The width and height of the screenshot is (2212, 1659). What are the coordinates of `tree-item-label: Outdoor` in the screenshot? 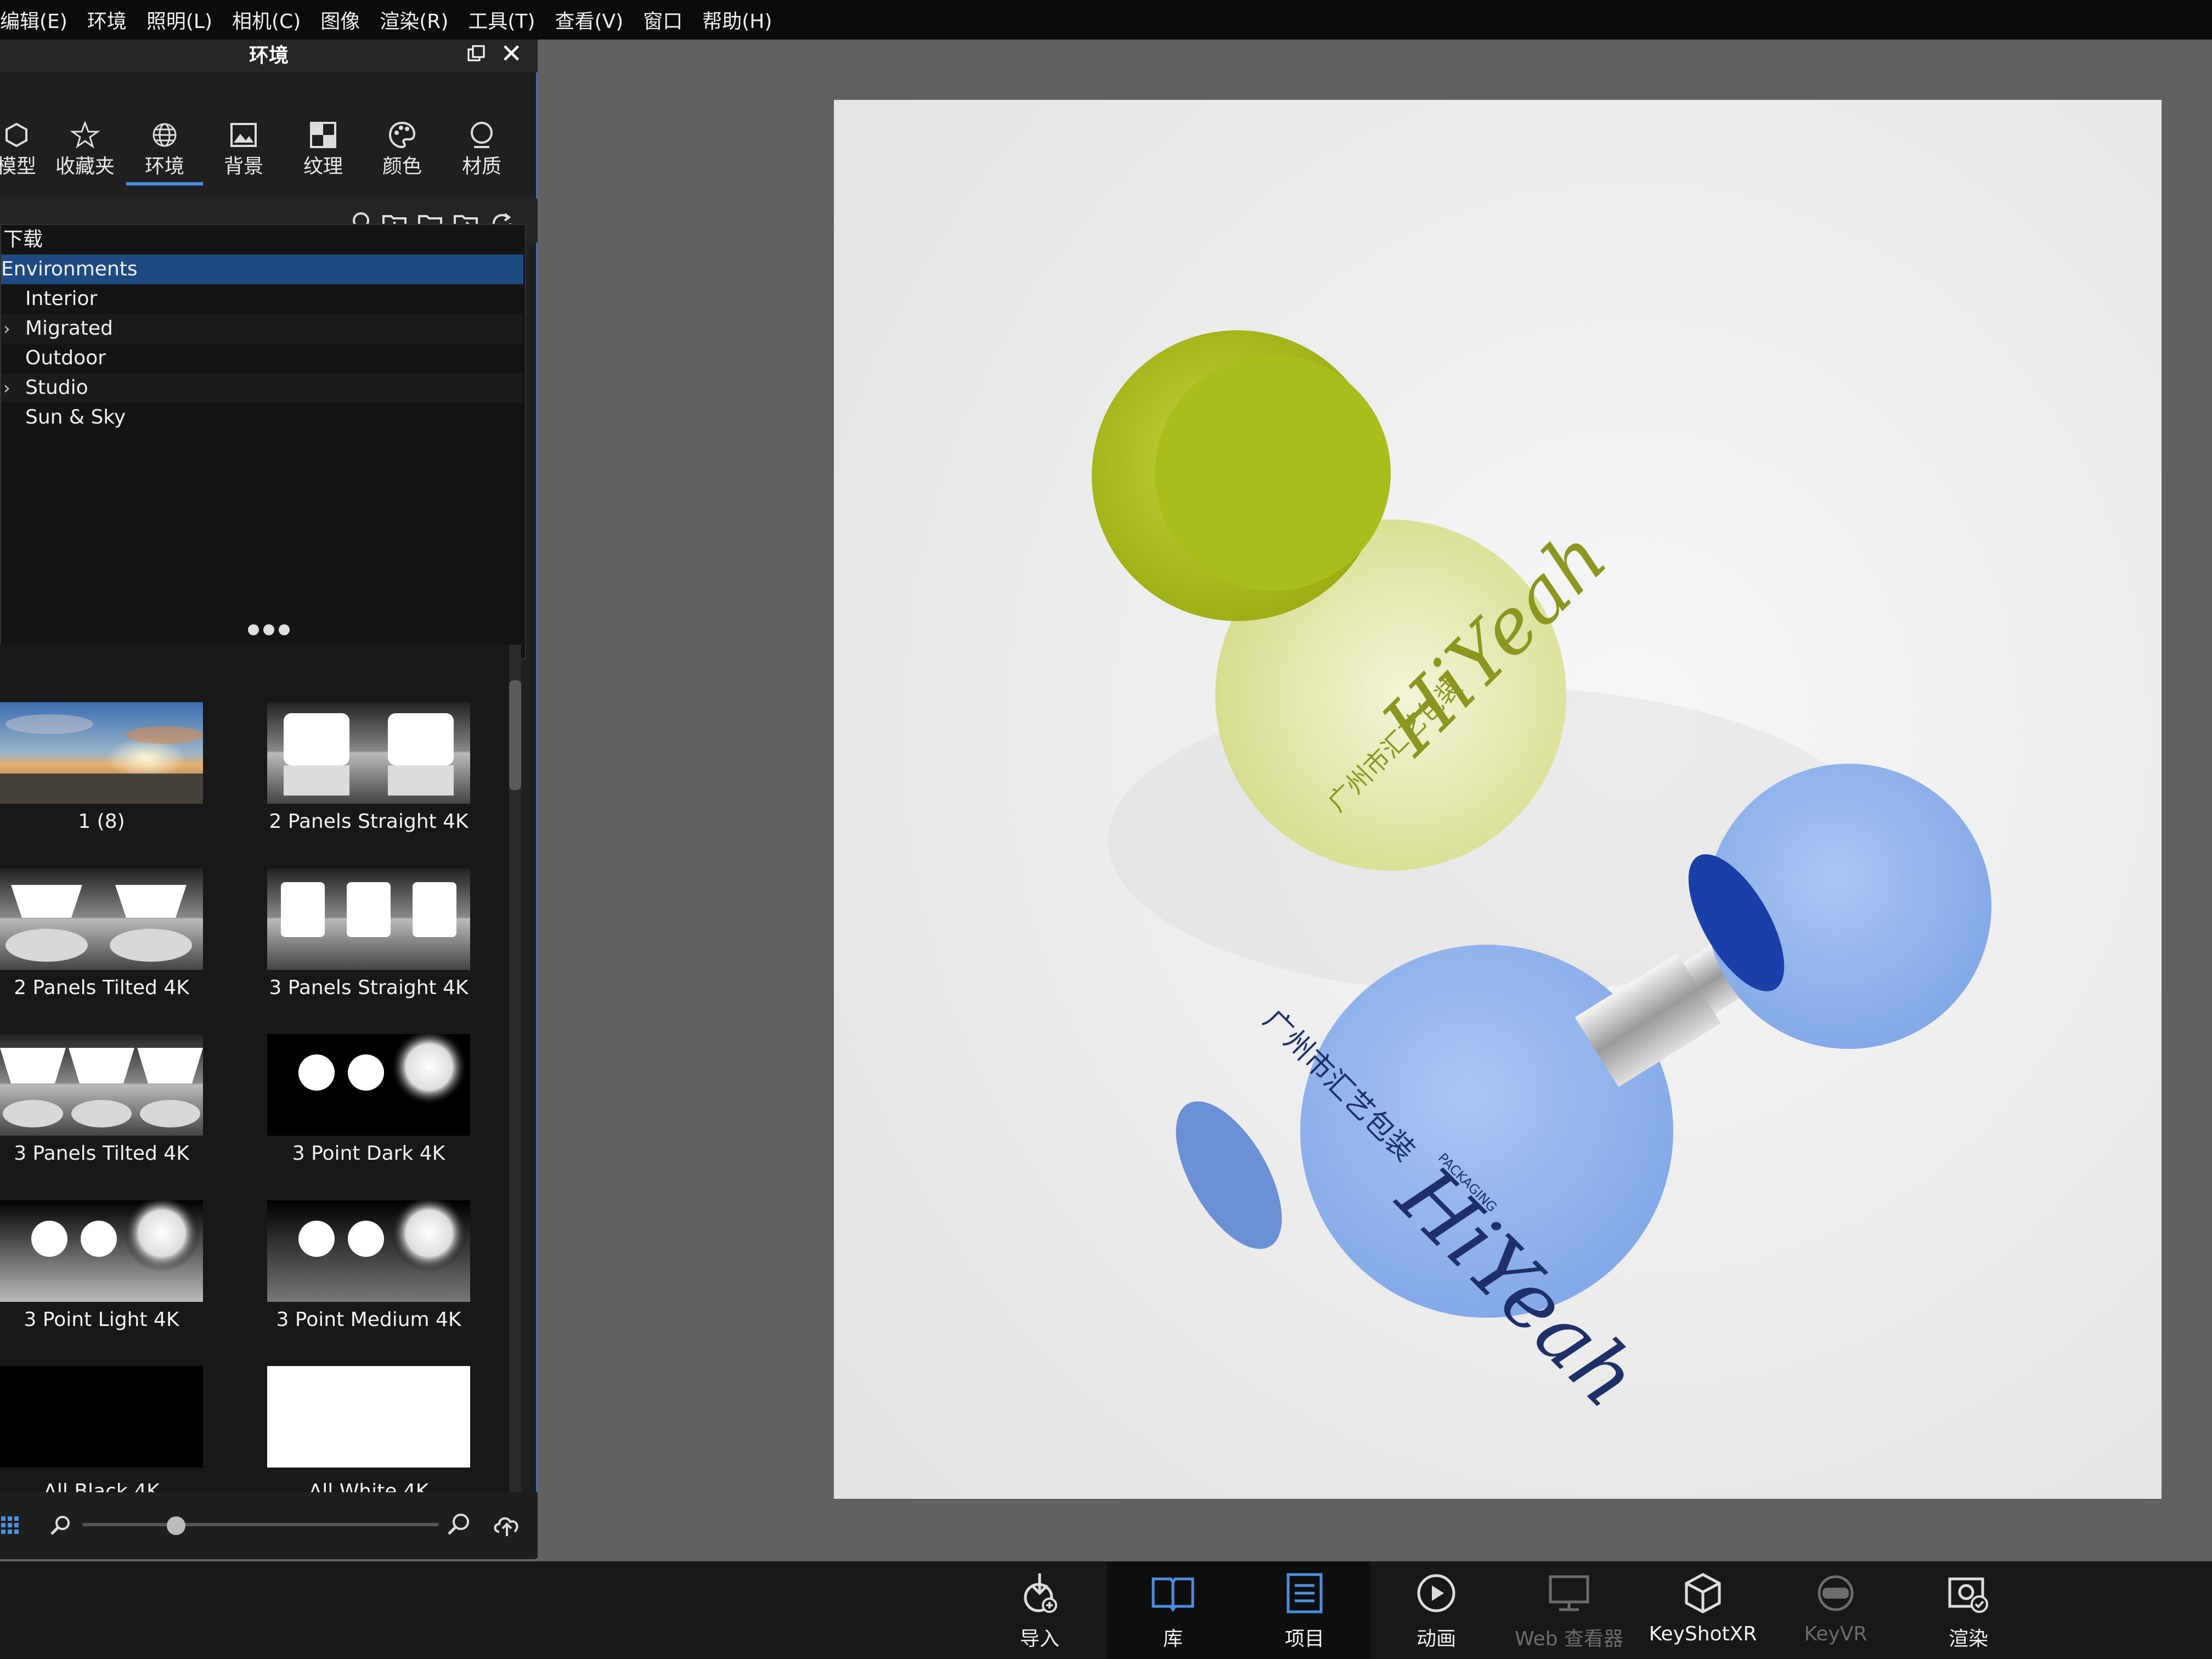 It's located at (65, 358).